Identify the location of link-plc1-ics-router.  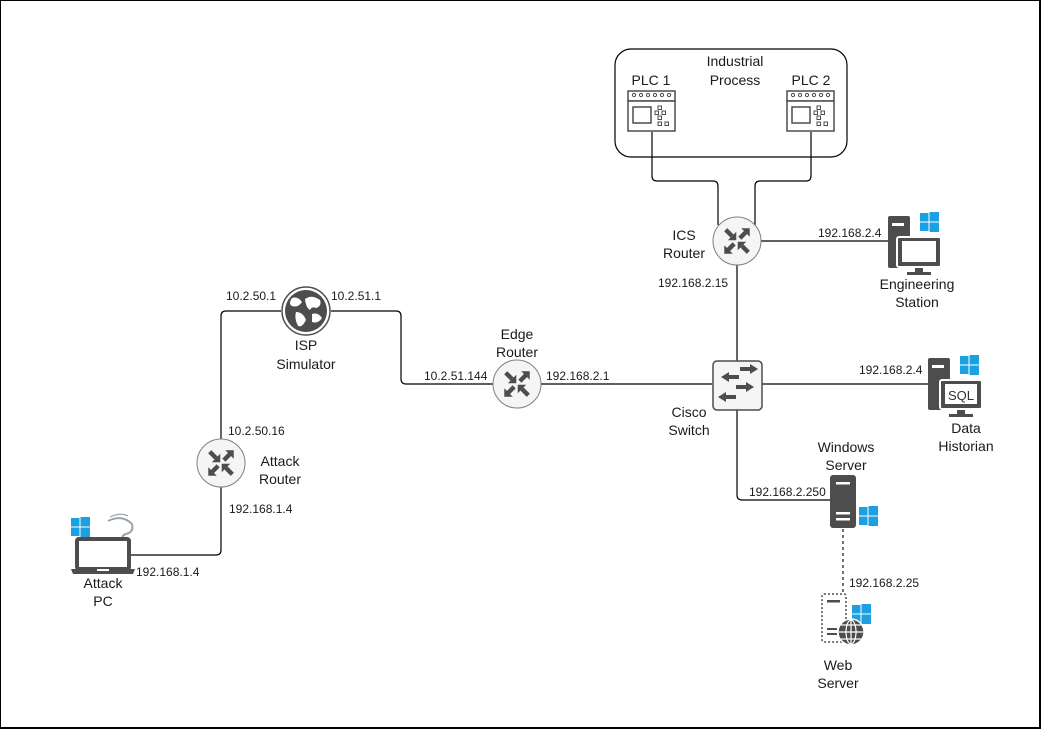
(685, 178).